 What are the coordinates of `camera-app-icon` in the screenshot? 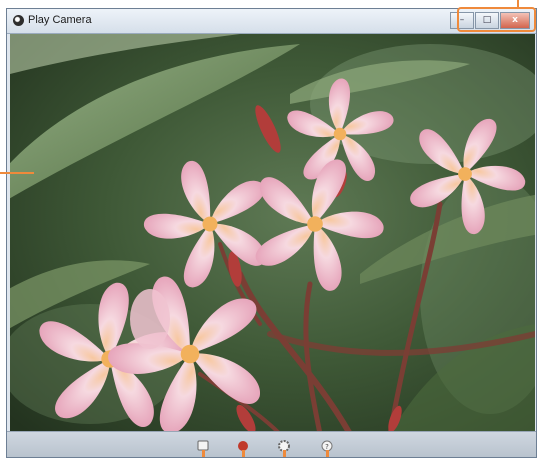 It's located at (18, 20).